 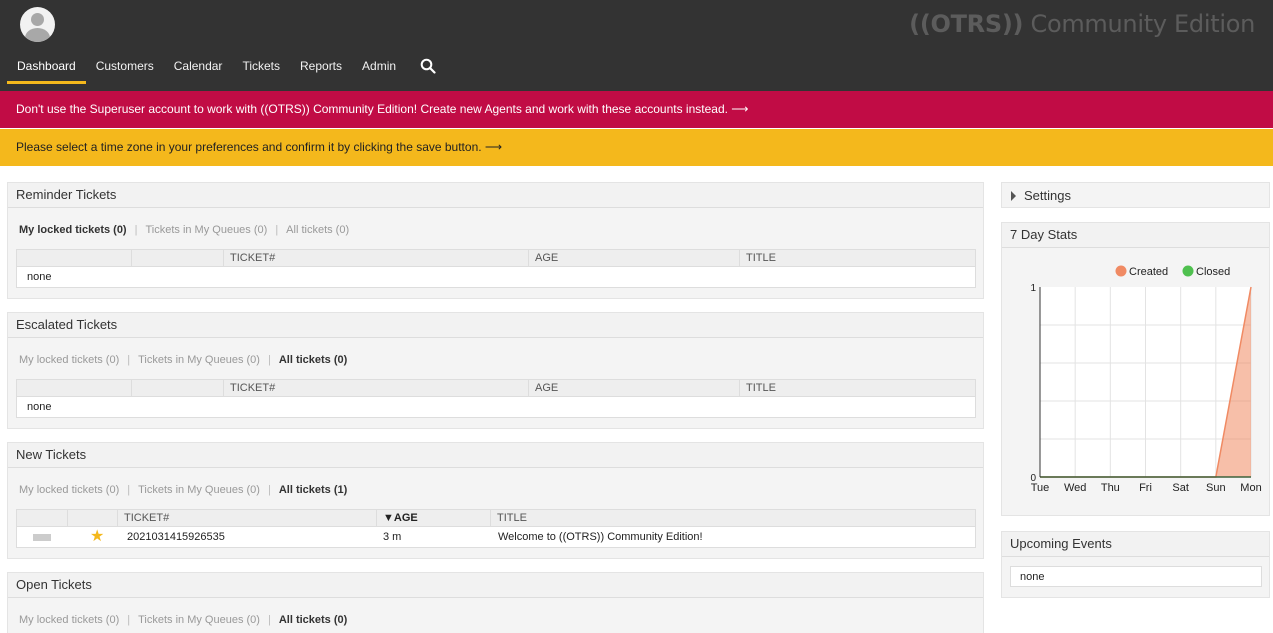 I want to click on x-tick-label: Thu, so click(x=1110, y=488).